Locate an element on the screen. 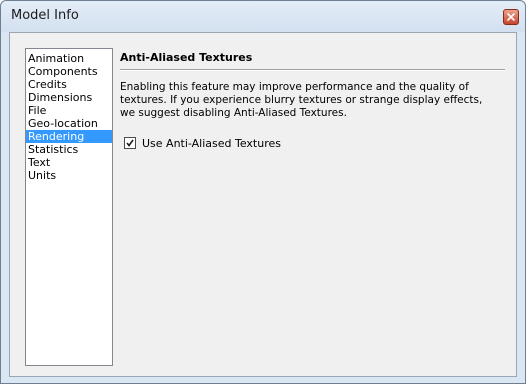 The width and height of the screenshot is (526, 384). title-bar: Model Info is located at coordinates (263, 16).